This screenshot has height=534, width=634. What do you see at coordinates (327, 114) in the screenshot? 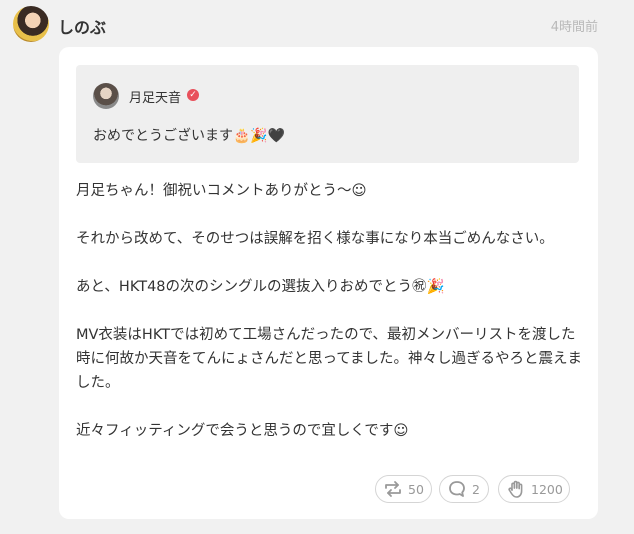
I see `quoted-post: 月足天音 ✓ おめでとうございます🎂🎉🖤` at bounding box center [327, 114].